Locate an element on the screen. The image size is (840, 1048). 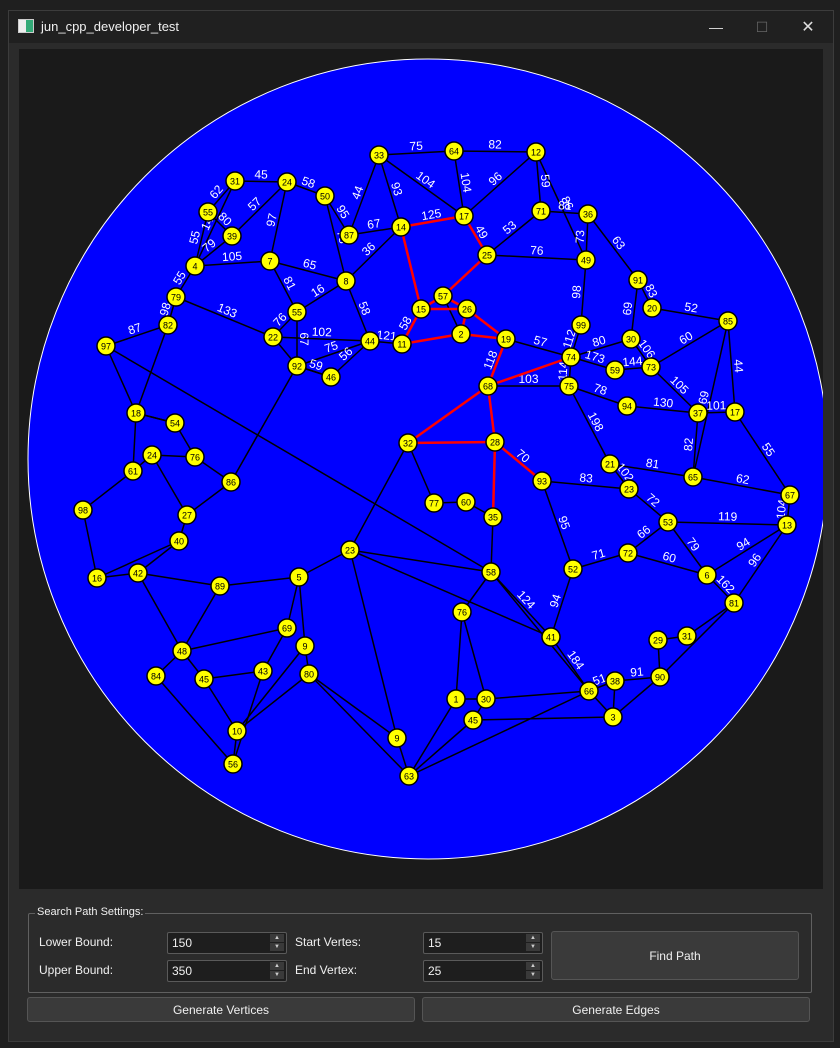
vertex-13: 13 is located at coordinates (787, 525).